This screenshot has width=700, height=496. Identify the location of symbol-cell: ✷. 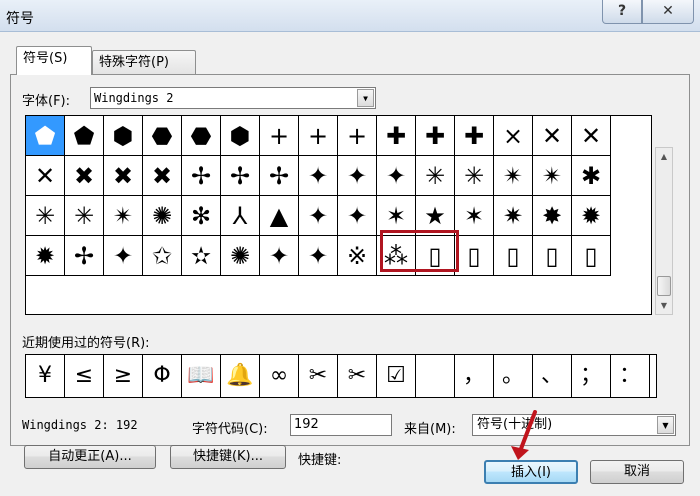
(513, 216).